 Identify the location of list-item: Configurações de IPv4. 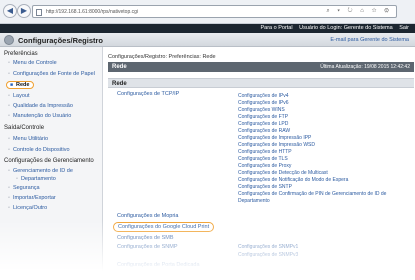
(263, 96).